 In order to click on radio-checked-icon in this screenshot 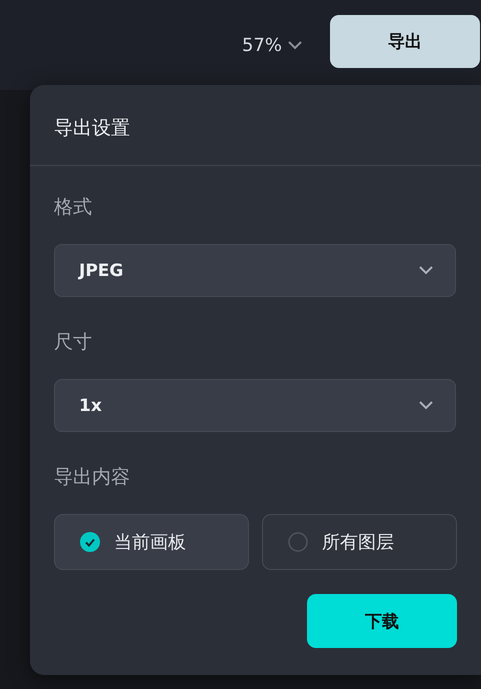, I will do `click(90, 542)`.